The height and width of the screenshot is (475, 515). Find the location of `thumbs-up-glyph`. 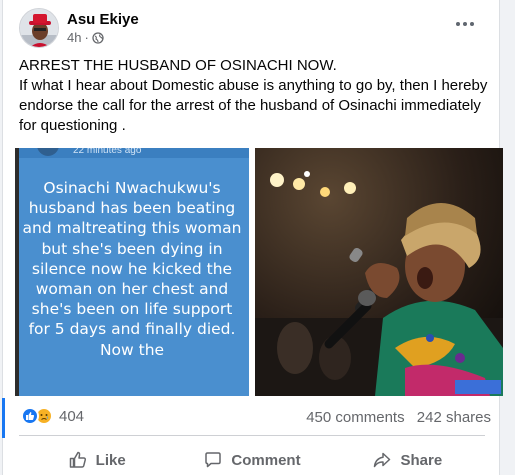

thumbs-up-glyph is located at coordinates (30, 416).